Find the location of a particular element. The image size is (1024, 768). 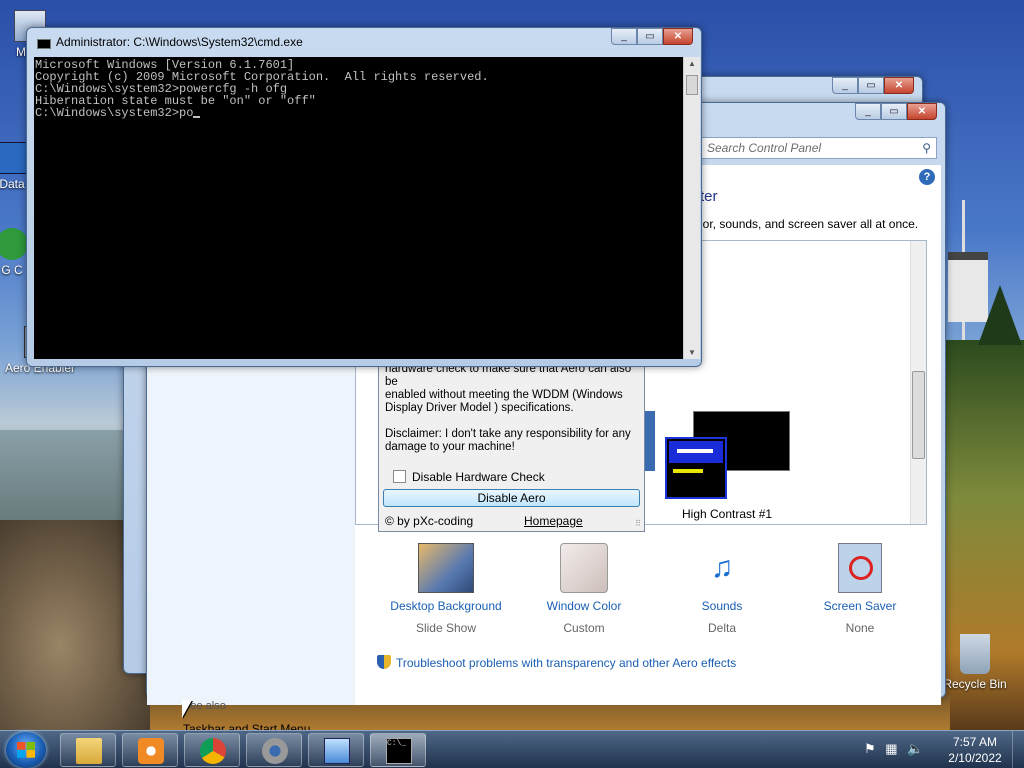

aero-desc-line: Display Driver Model ) specifications. is located at coordinates (479, 408).